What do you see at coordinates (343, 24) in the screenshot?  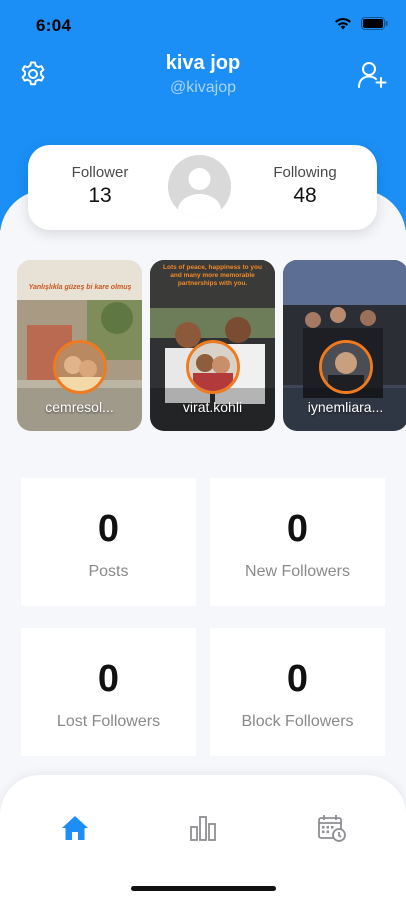 I see `wifi-icon` at bounding box center [343, 24].